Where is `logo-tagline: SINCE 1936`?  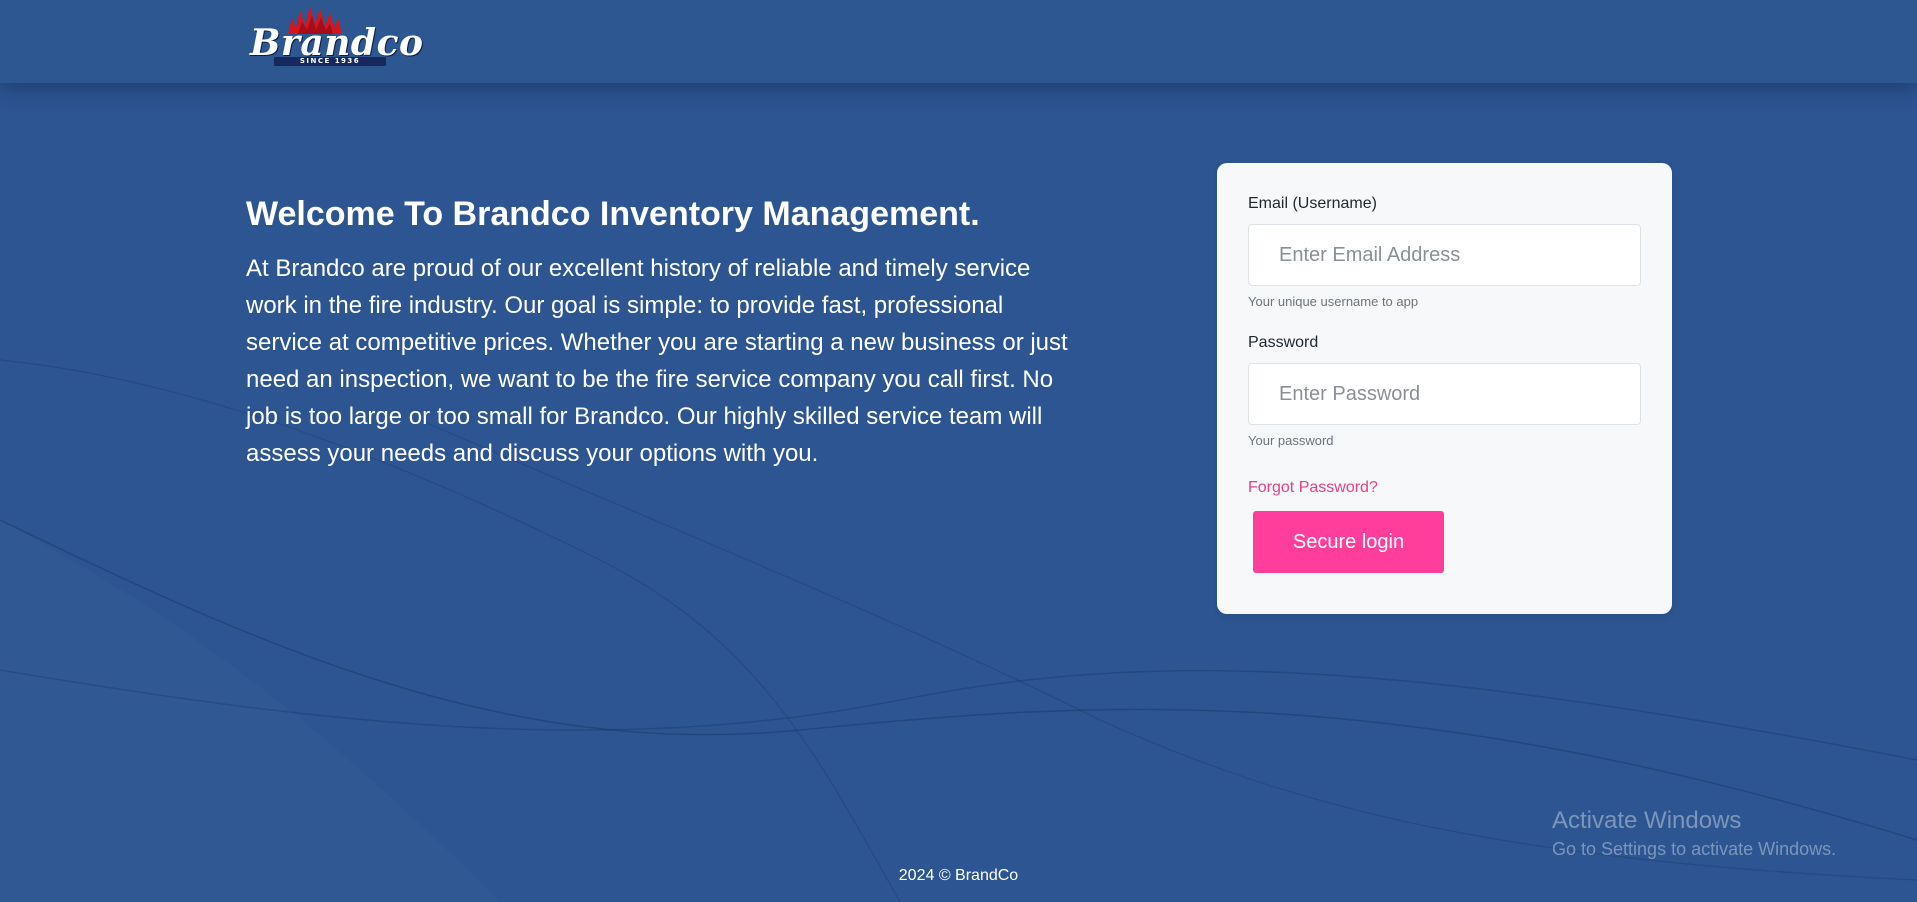 logo-tagline: SINCE 1936 is located at coordinates (330, 61).